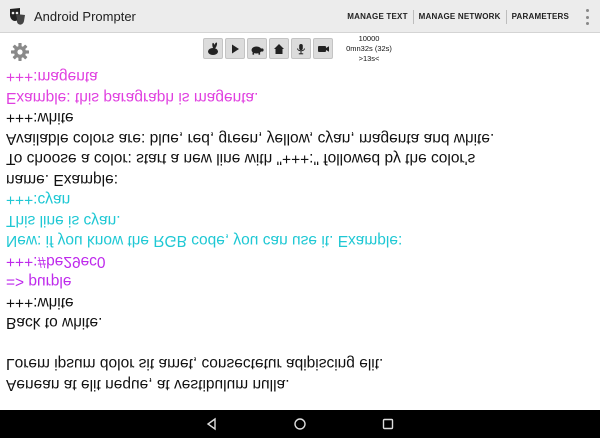  Describe the element at coordinates (85, 16) in the screenshot. I see `app-title: Android Prompter` at that location.